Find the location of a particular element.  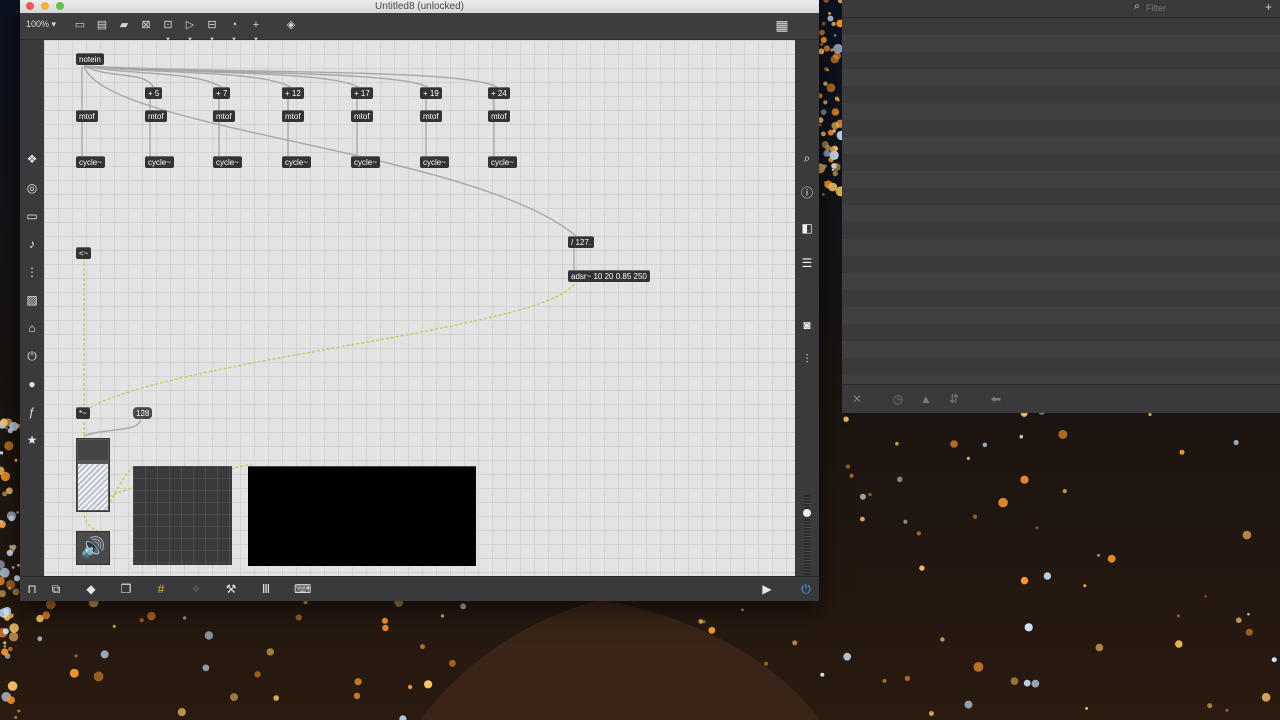

speaker-icon: 🔊 is located at coordinates (93, 548).